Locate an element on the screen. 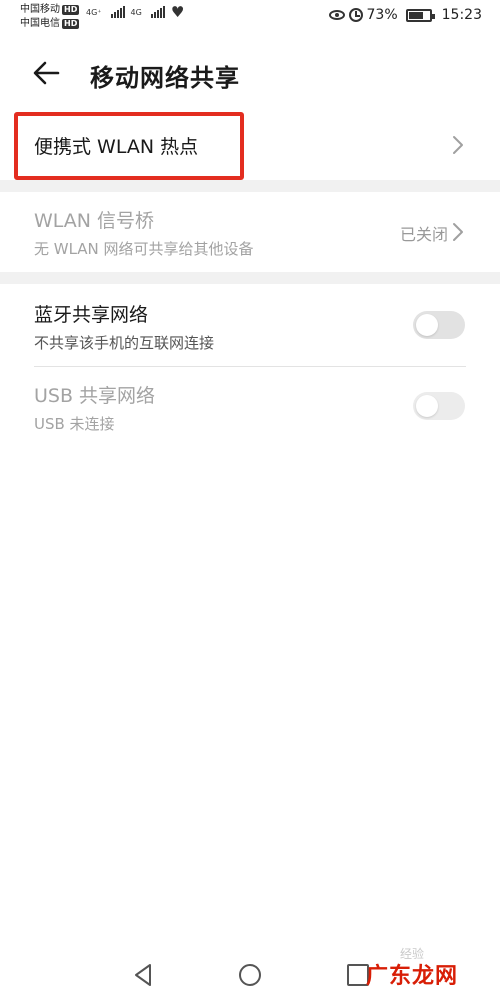 This screenshot has height=1000, width=500. status-bar: 中国移动 HD 中国电信 HD 4G⁺ 4G ♥ 73% 15:23 is located at coordinates (250, 18).